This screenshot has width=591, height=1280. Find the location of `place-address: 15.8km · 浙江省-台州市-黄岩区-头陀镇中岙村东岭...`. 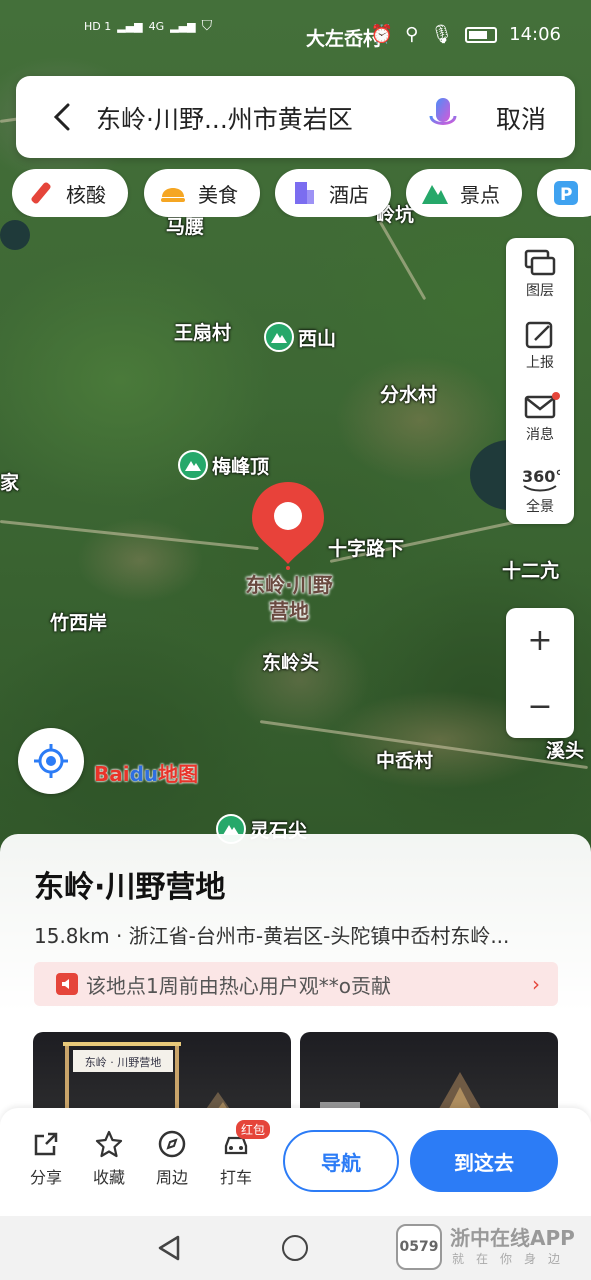

place-address: 15.8km · 浙江省-台州市-黄岩区-头陀镇中岙村东岭... is located at coordinates (272, 936).